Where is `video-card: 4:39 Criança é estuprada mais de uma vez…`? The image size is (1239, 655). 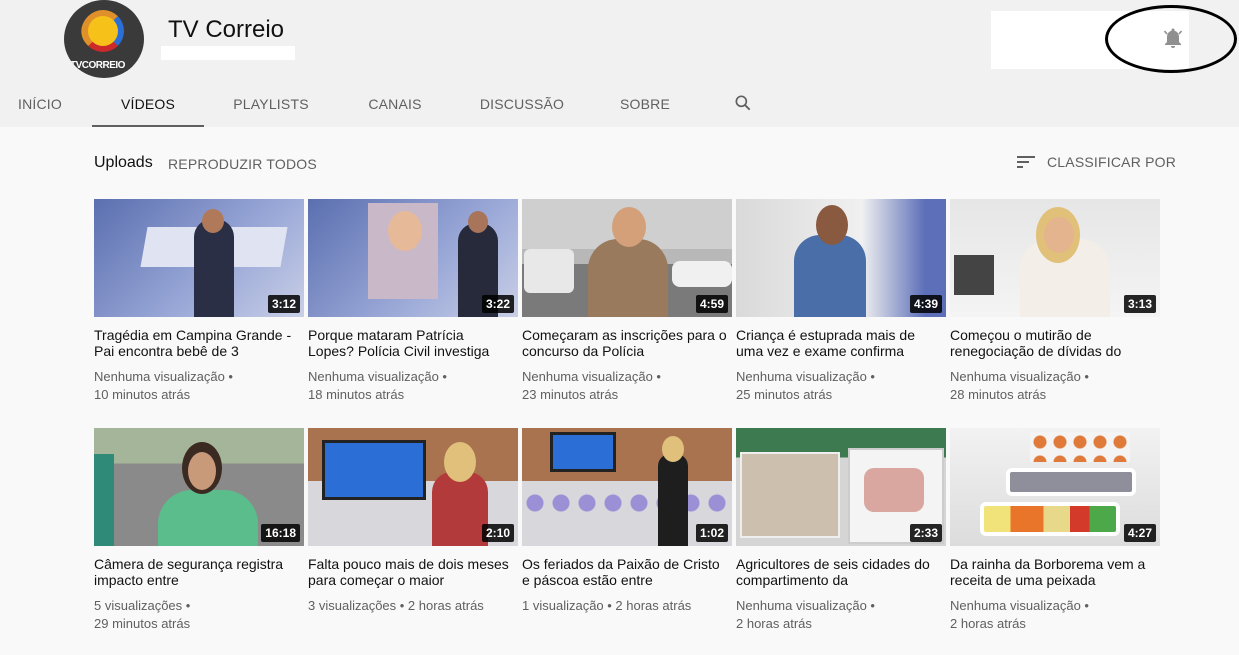 video-card: 4:39 Criança é estuprada mais de uma vez… is located at coordinates (841, 304).